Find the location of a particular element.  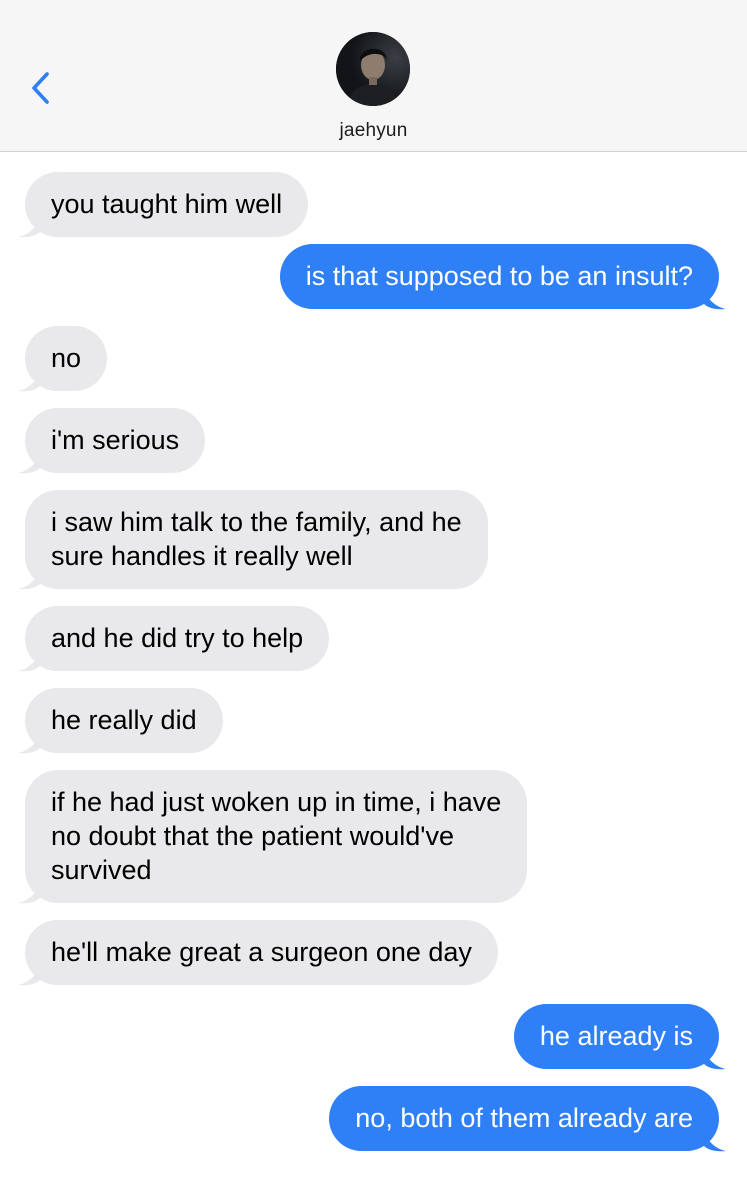

message-text: he already is is located at coordinates (616, 1036).